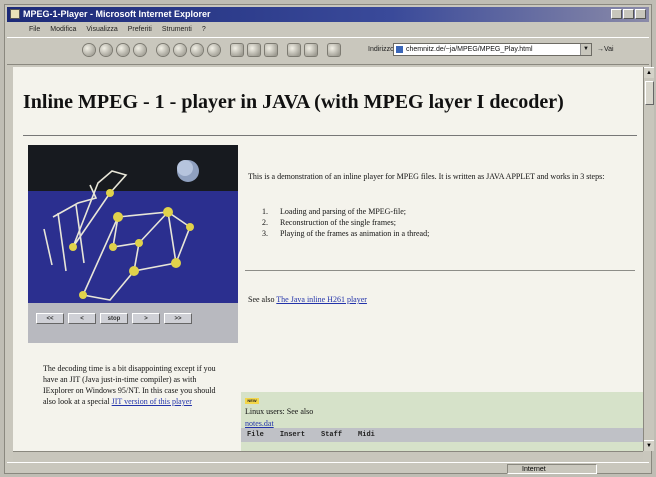 The height and width of the screenshot is (477, 656). Describe the element at coordinates (271, 50) in the screenshot. I see `edit-icon` at that location.